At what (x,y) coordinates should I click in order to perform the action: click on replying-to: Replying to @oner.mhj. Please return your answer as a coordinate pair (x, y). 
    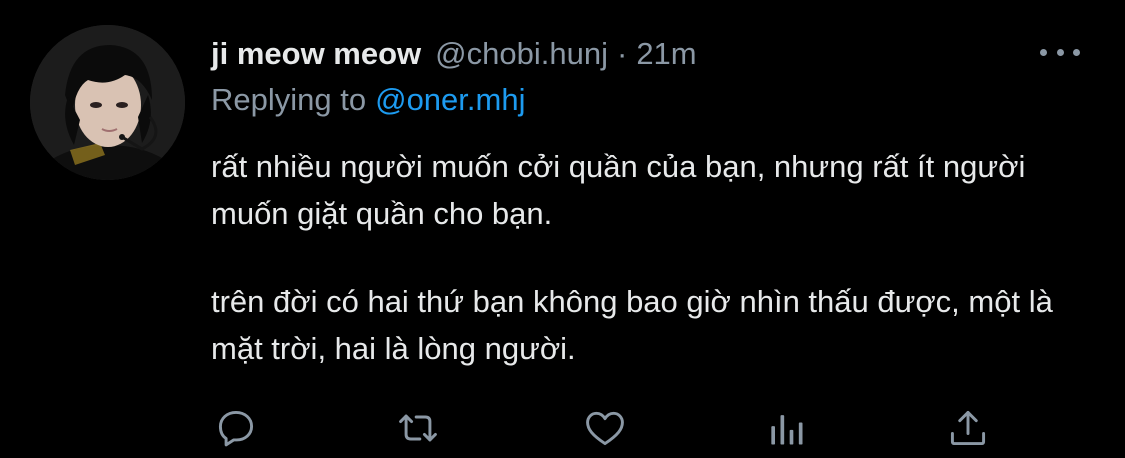
    Looking at the image, I should click on (368, 100).